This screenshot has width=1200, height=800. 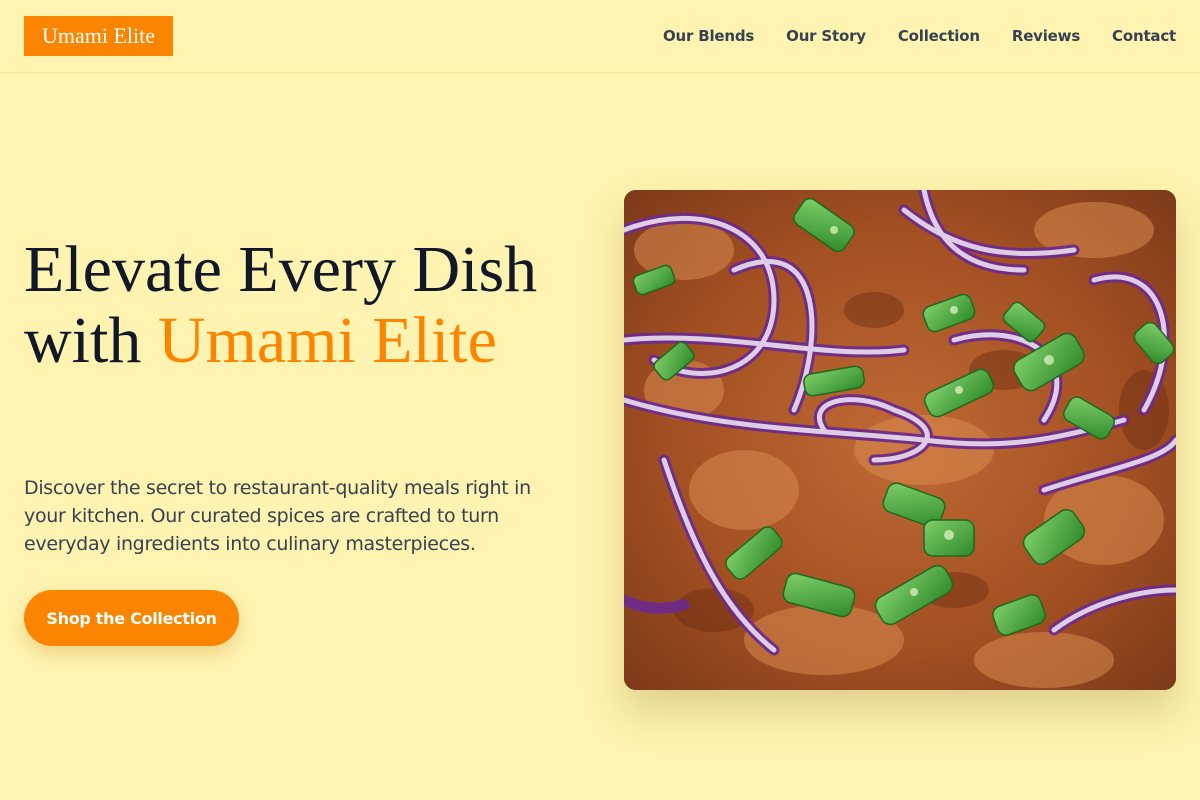 I want to click on nav-our-blends: Our Blends, so click(x=708, y=36).